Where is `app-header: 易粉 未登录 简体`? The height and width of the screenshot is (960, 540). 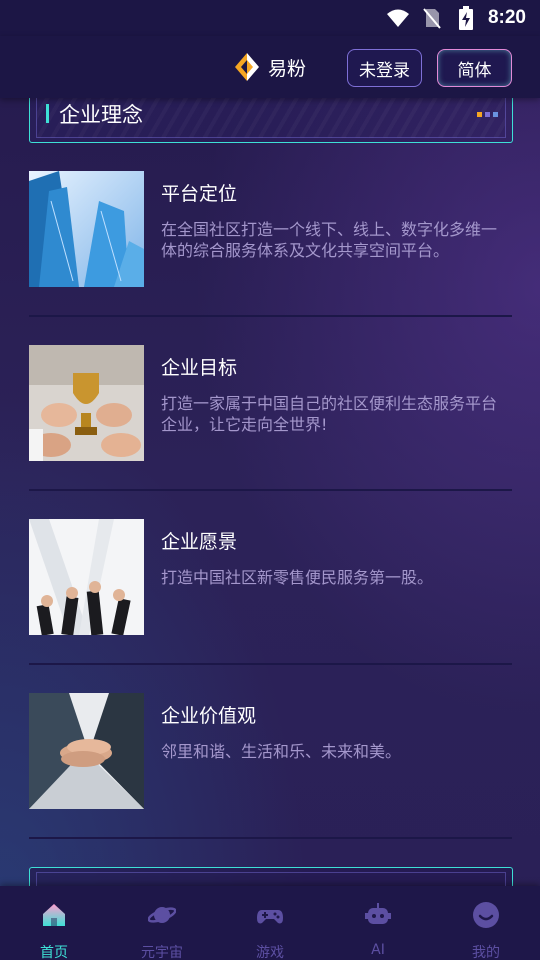
app-header: 易粉 未登录 简体 is located at coordinates (270, 67).